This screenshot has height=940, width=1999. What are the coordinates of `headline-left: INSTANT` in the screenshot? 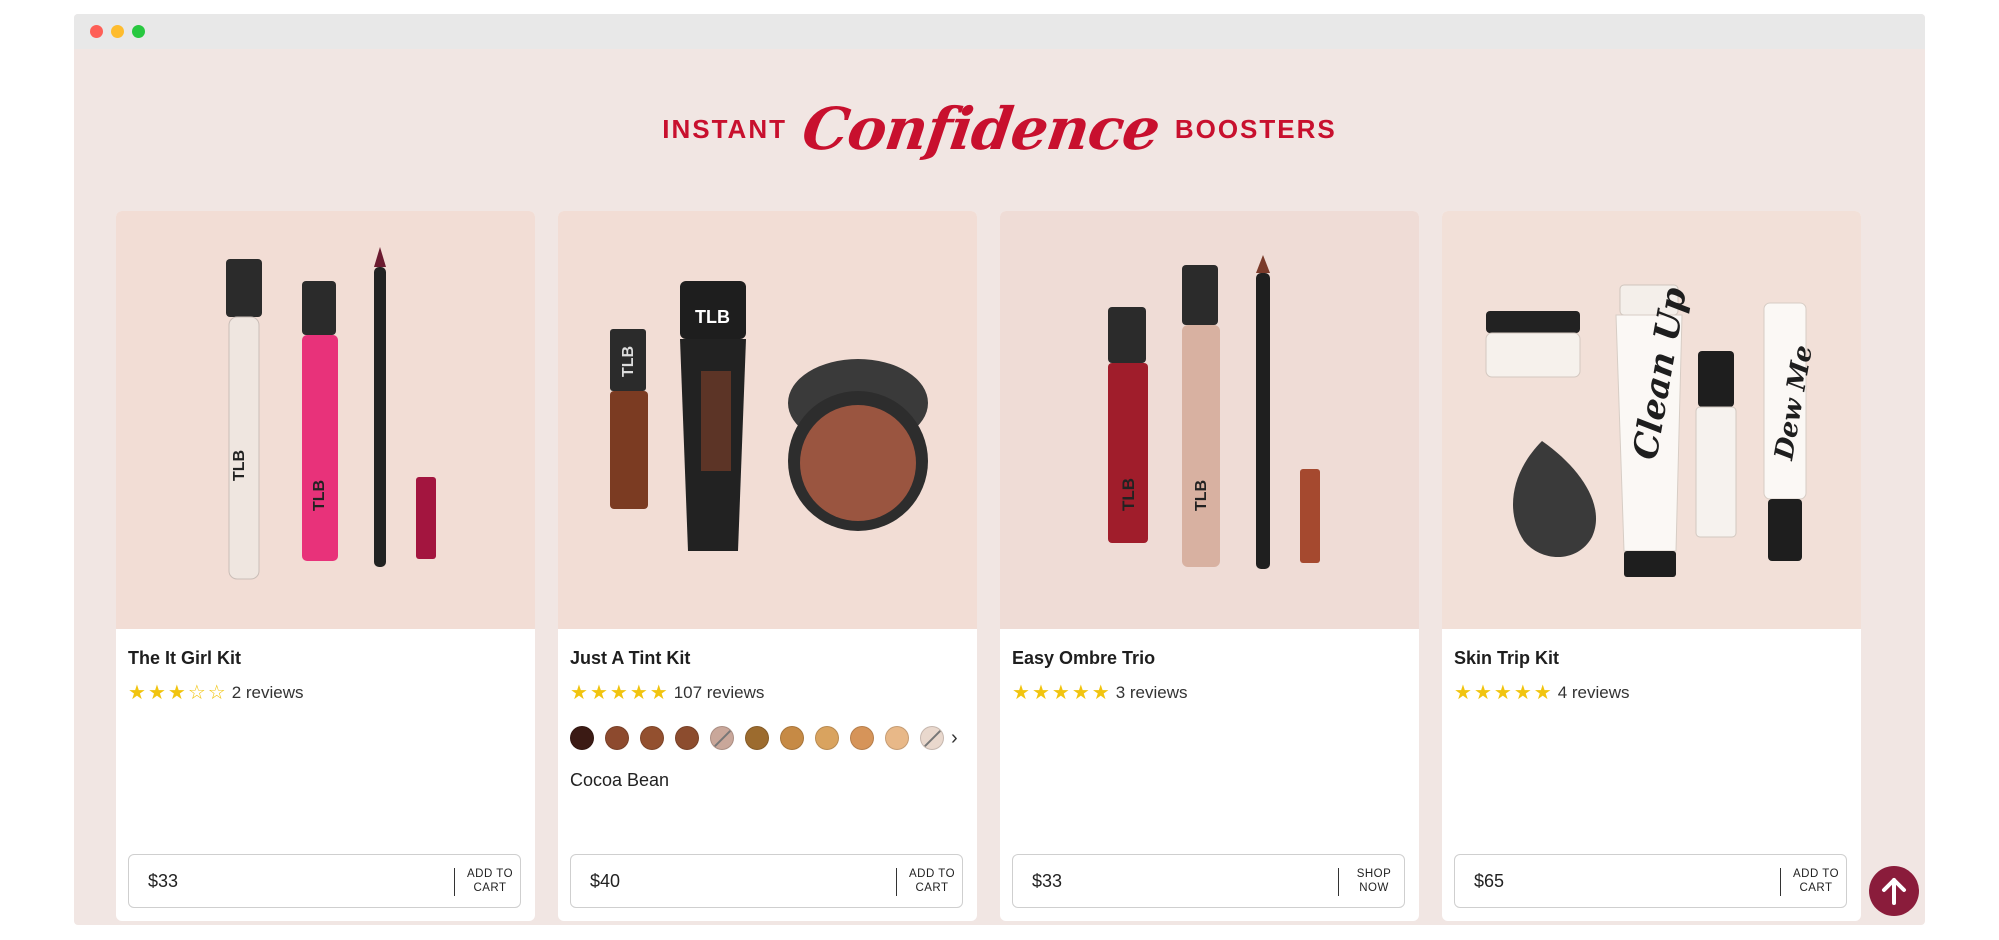 It's located at (724, 128).